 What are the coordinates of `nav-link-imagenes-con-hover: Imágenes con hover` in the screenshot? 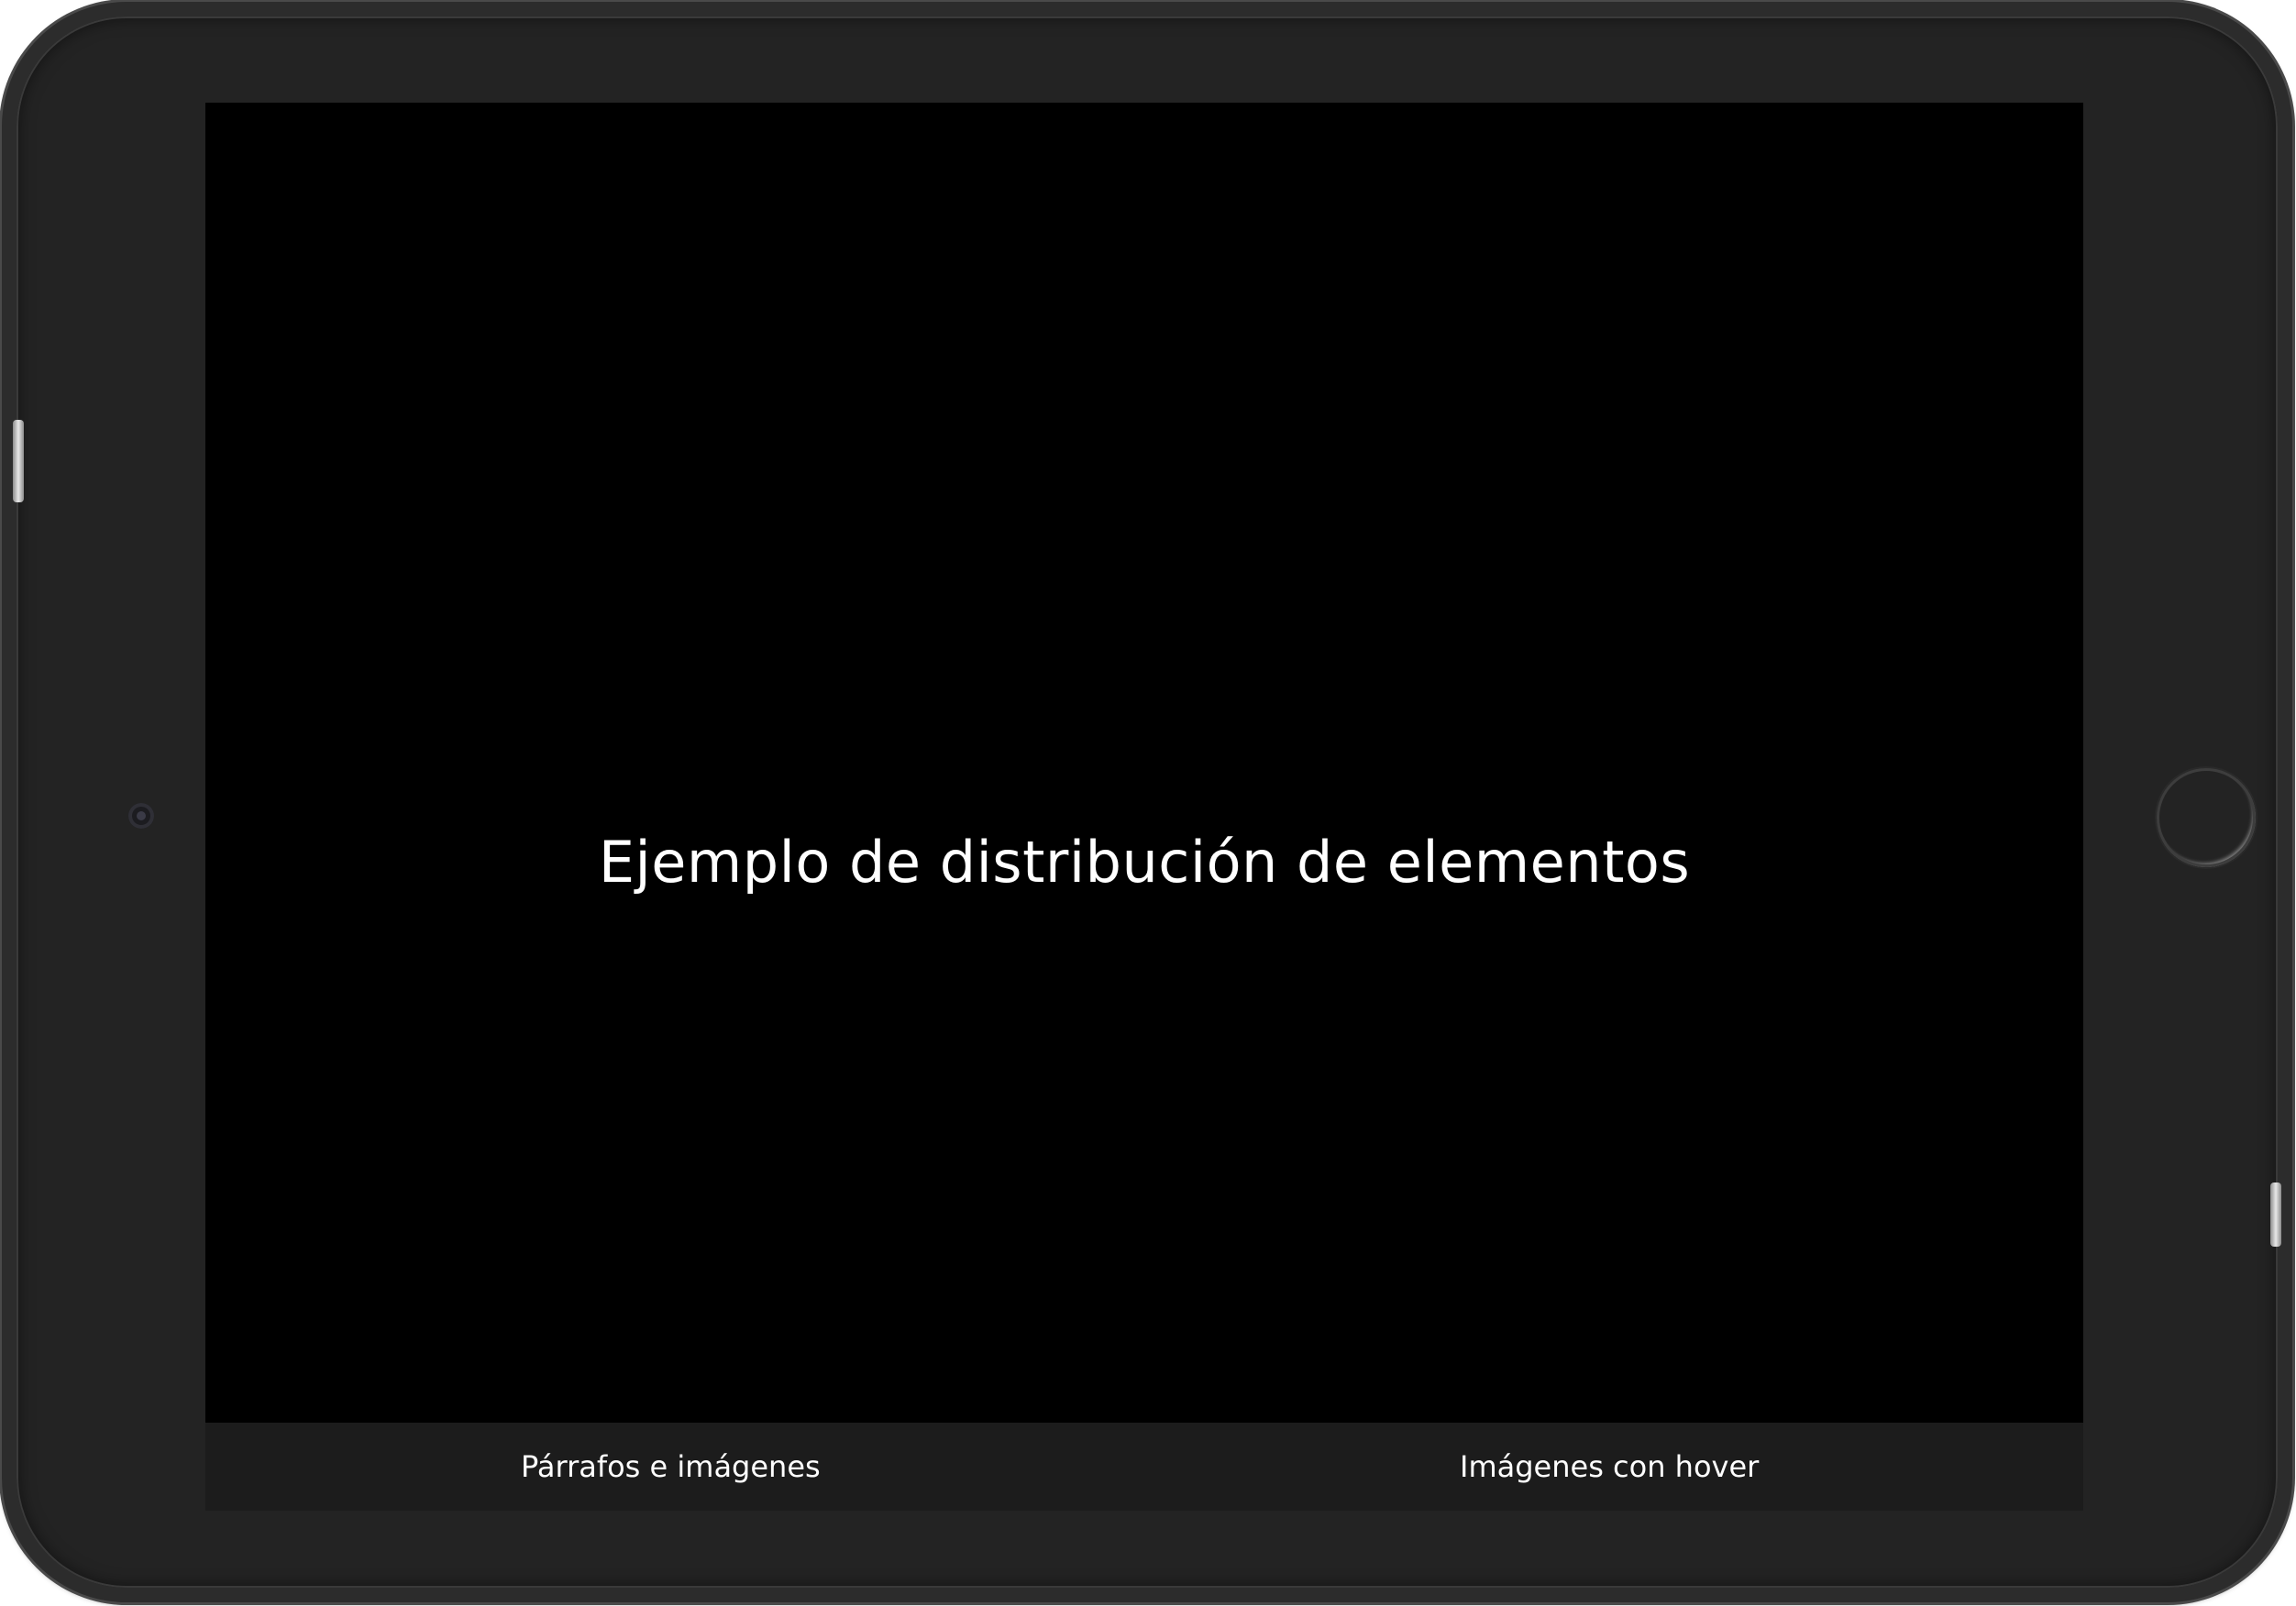 It's located at (1609, 1467).